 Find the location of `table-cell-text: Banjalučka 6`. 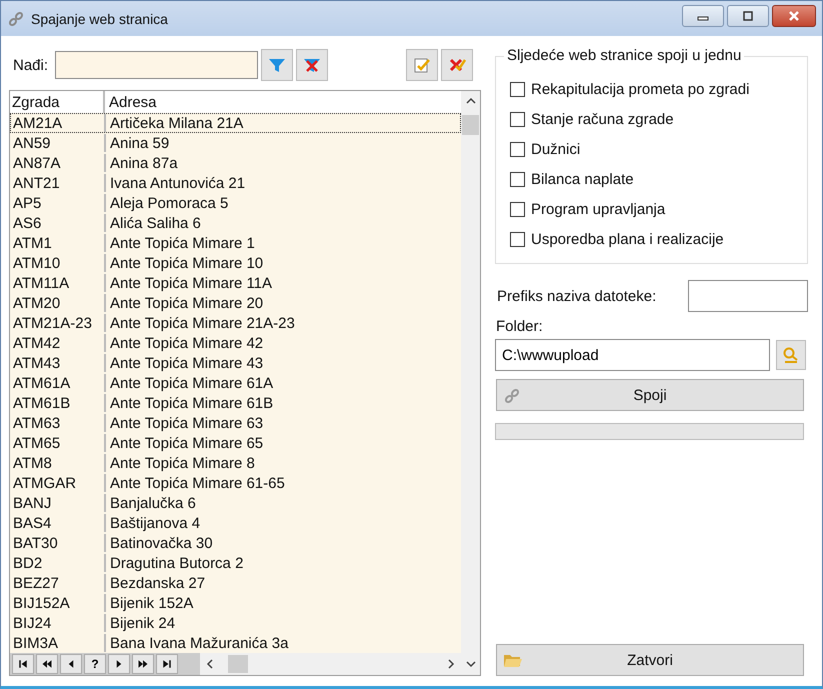

table-cell-text: Banjalučka 6 is located at coordinates (152, 503).